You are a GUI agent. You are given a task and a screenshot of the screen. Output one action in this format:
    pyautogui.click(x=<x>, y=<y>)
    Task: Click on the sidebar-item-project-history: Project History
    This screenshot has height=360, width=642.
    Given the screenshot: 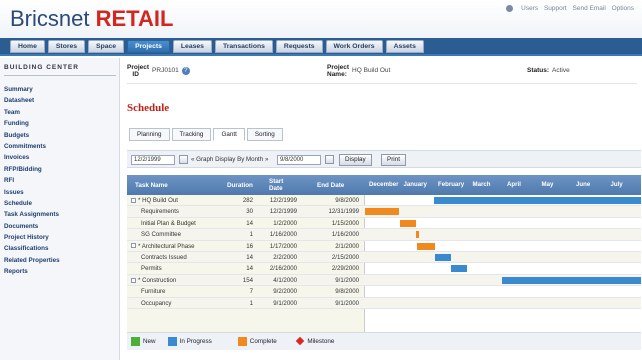 What is the action you would take?
    pyautogui.click(x=60, y=237)
    